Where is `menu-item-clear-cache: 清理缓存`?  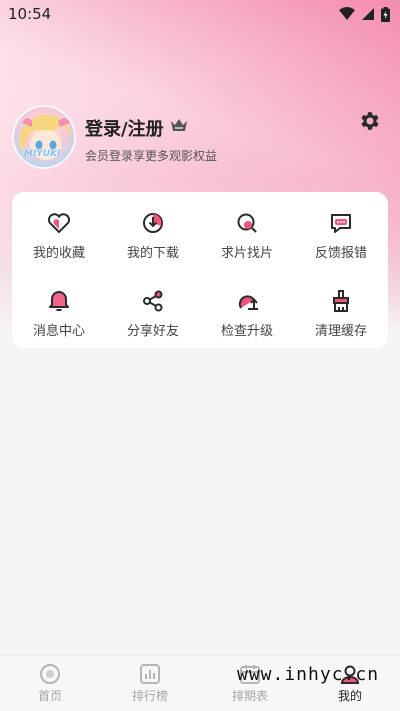 menu-item-clear-cache: 清理缓存 is located at coordinates (341, 313).